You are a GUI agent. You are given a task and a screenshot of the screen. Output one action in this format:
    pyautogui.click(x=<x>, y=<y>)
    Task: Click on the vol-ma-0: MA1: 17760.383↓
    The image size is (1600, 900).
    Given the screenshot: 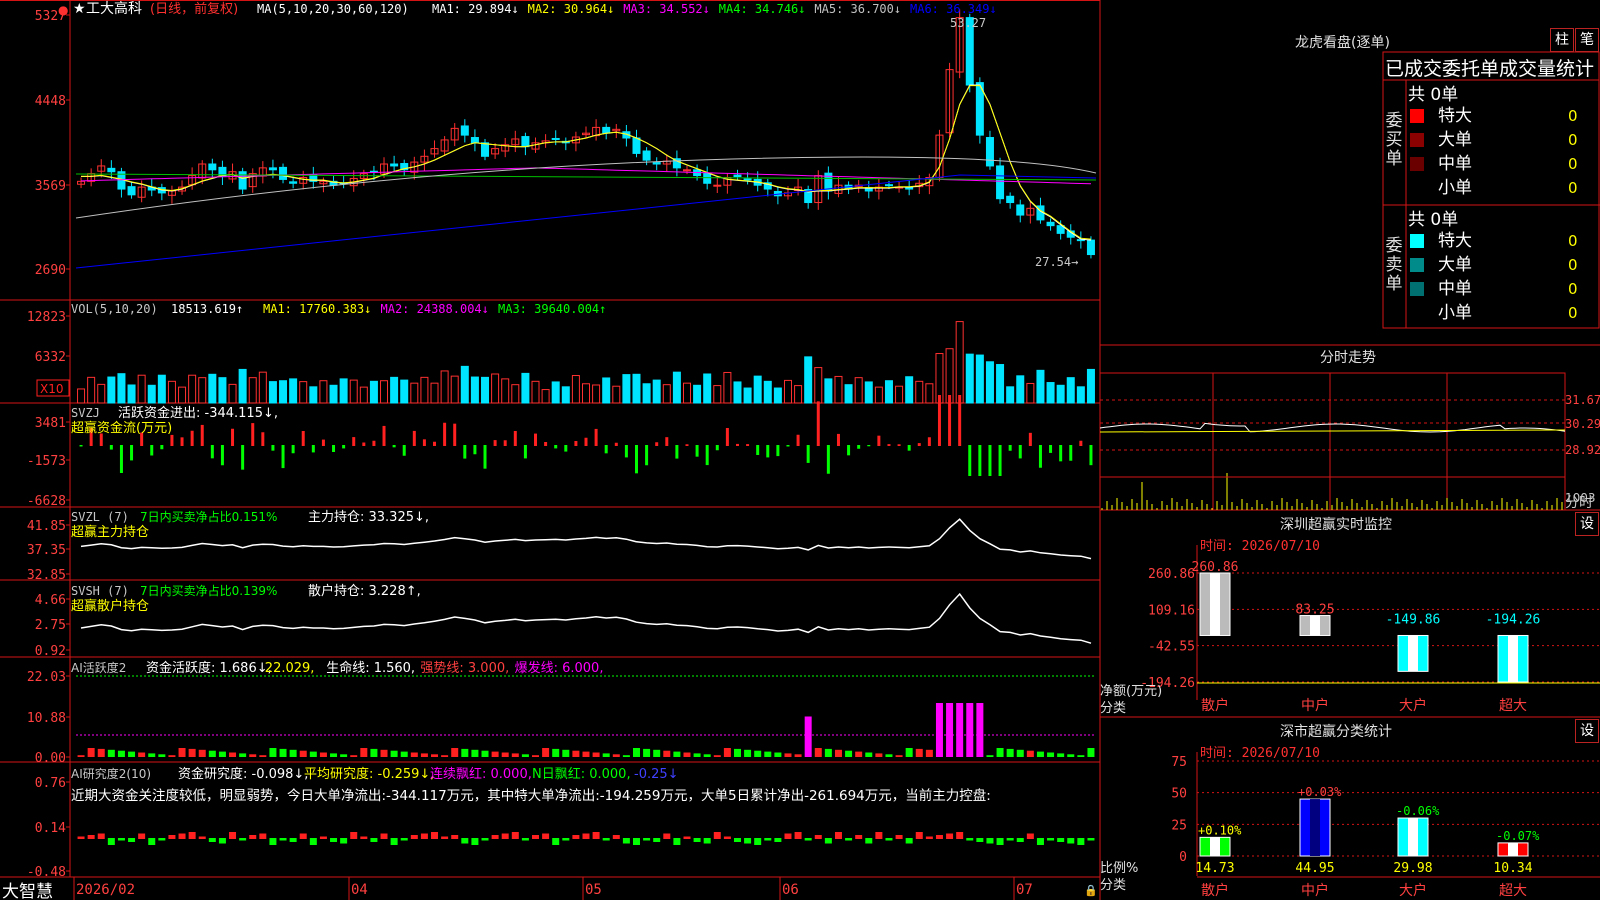 What is the action you would take?
    pyautogui.click(x=317, y=309)
    